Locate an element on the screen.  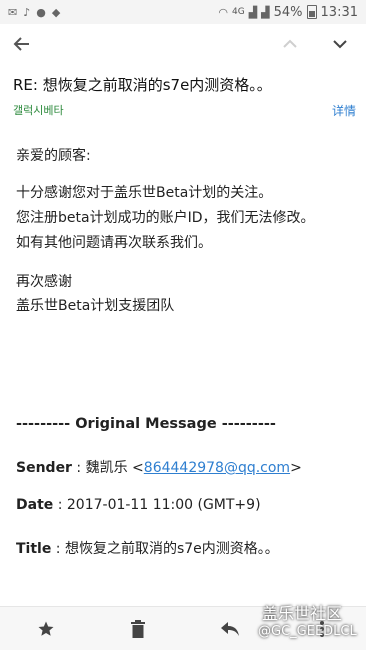
next-email-button is located at coordinates (340, 44).